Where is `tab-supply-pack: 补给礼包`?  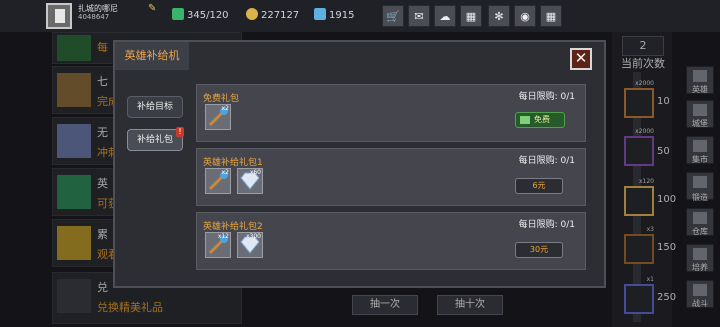 tab-supply-pack: 补给礼包 is located at coordinates (155, 140).